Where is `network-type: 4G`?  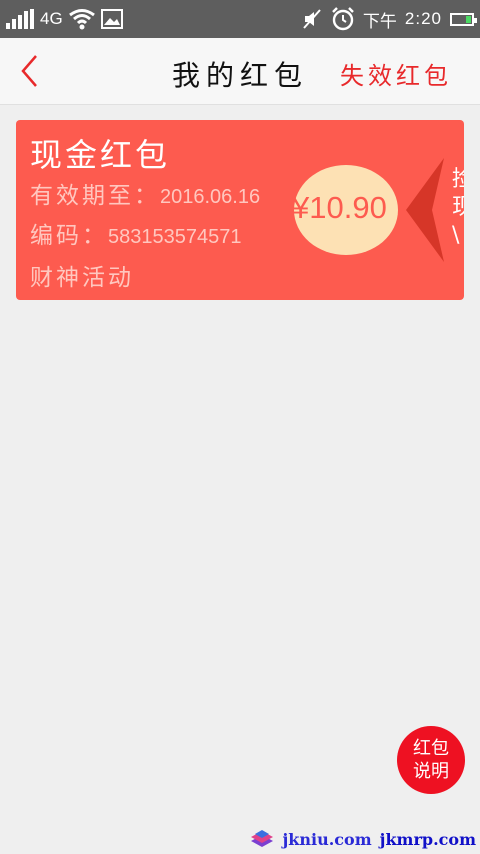 network-type: 4G is located at coordinates (51, 18).